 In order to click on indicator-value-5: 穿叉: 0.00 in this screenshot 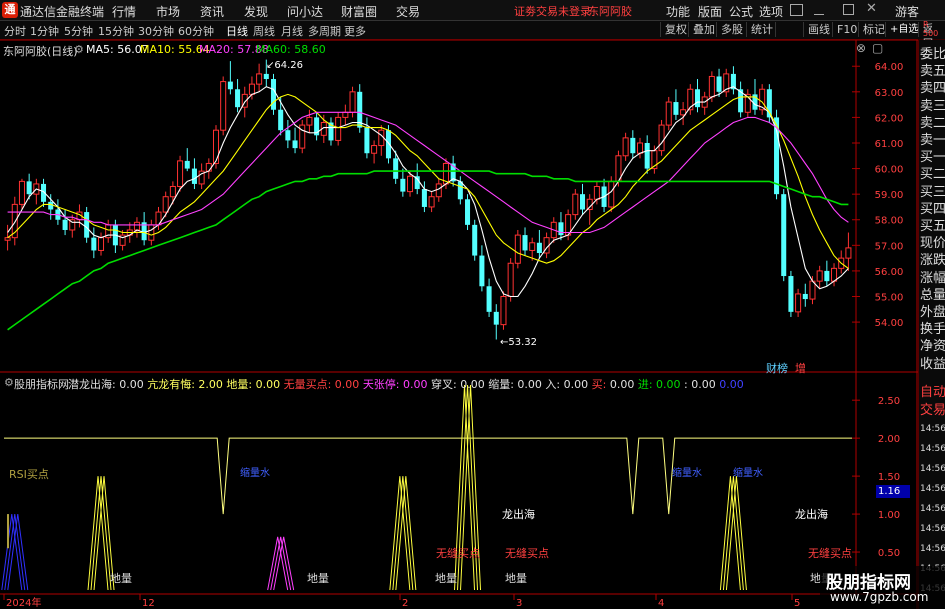, I will do `click(460, 384)`.